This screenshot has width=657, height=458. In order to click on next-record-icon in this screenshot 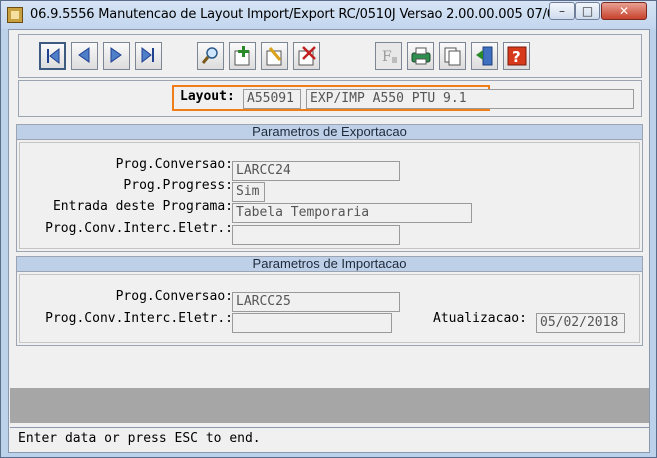, I will do `click(116, 55)`.